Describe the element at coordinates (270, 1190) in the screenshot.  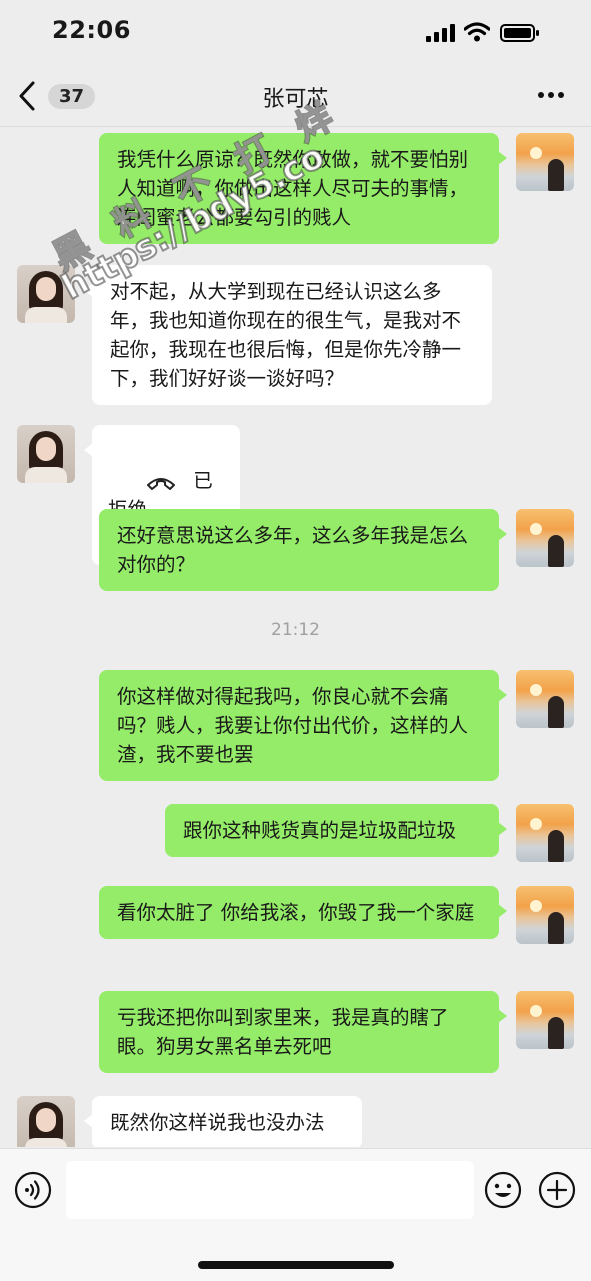
I see `message-input` at that location.